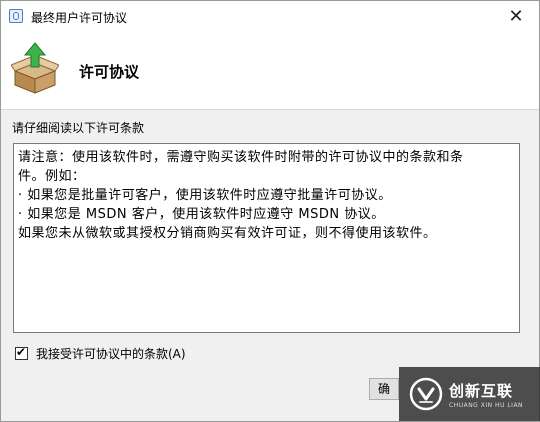 The height and width of the screenshot is (422, 540). What do you see at coordinates (241, 157) in the screenshot?
I see `license-line: 请注意：使用该软件时，需遵守购买该软件时附带的许可协议中的条款和条` at bounding box center [241, 157].